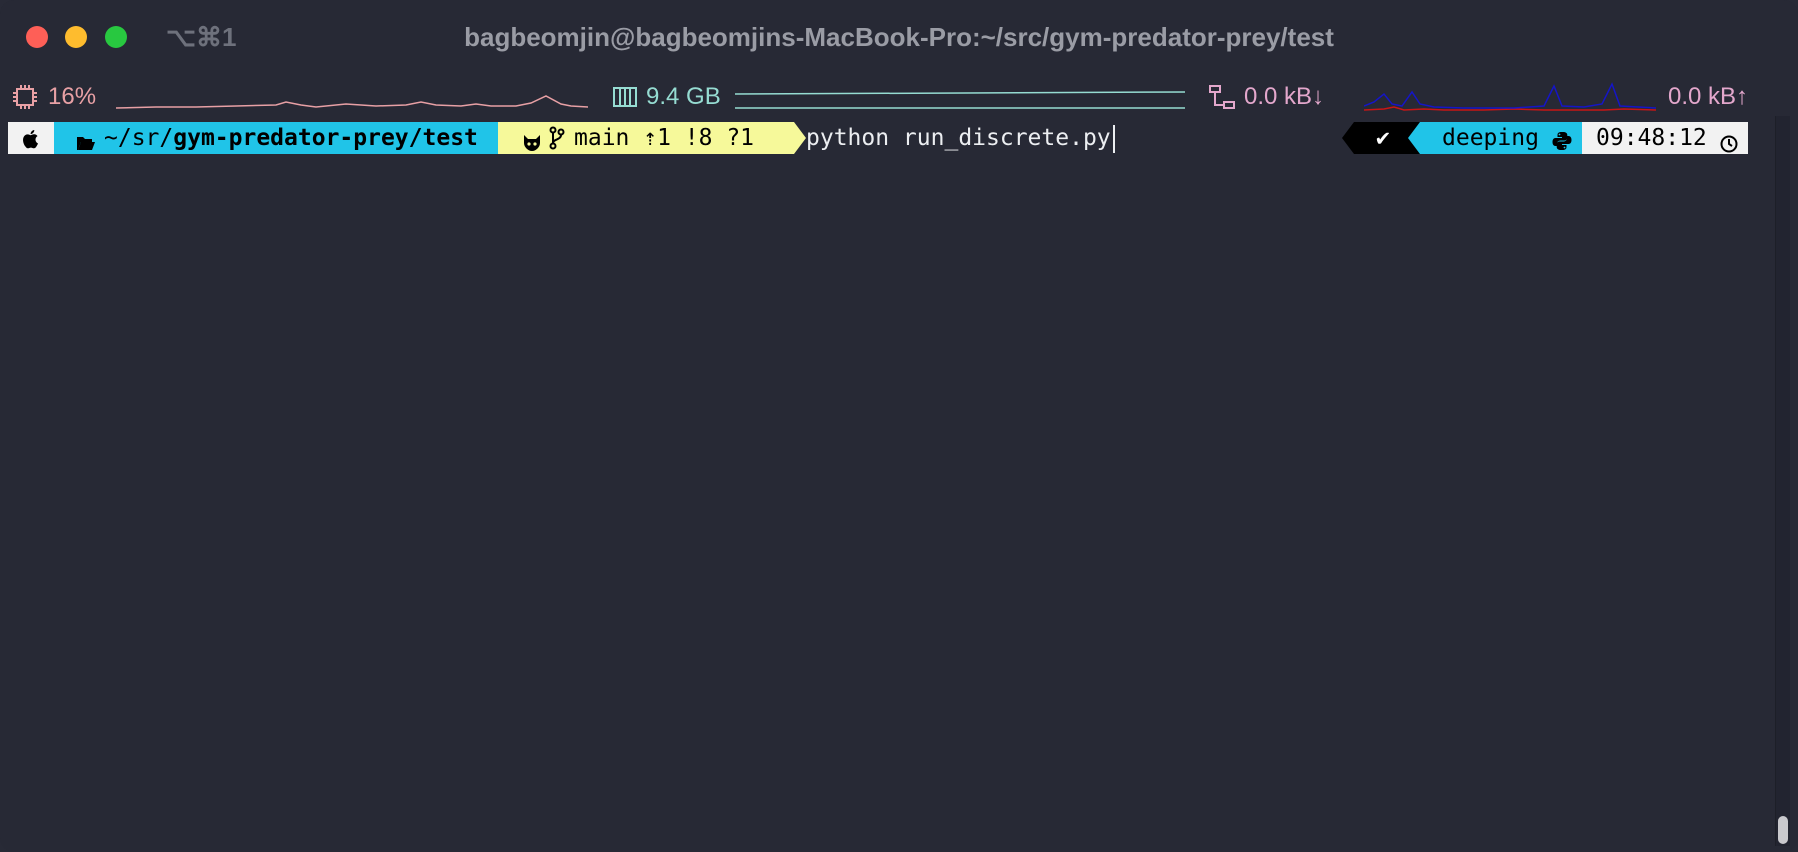  What do you see at coordinates (625, 99) in the screenshot?
I see `memory-icon` at bounding box center [625, 99].